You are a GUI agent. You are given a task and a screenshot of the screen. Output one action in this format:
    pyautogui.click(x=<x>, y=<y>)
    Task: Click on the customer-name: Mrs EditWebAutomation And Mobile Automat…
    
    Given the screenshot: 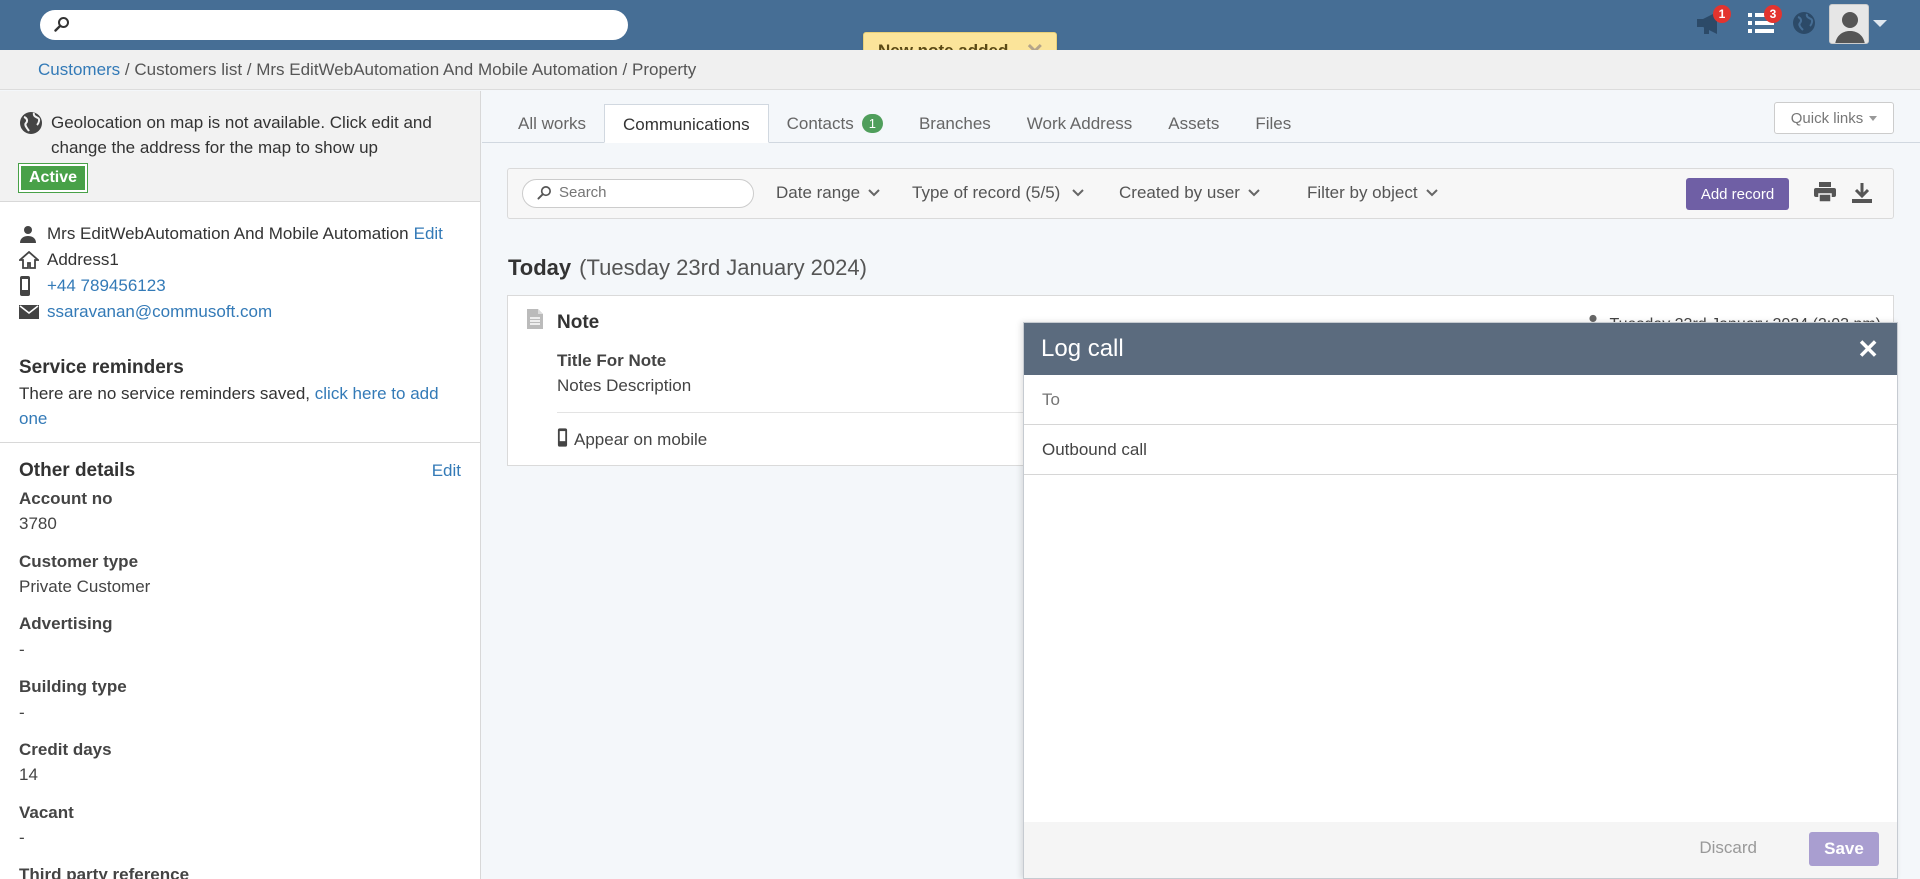 What is the action you would take?
    pyautogui.click(x=228, y=233)
    